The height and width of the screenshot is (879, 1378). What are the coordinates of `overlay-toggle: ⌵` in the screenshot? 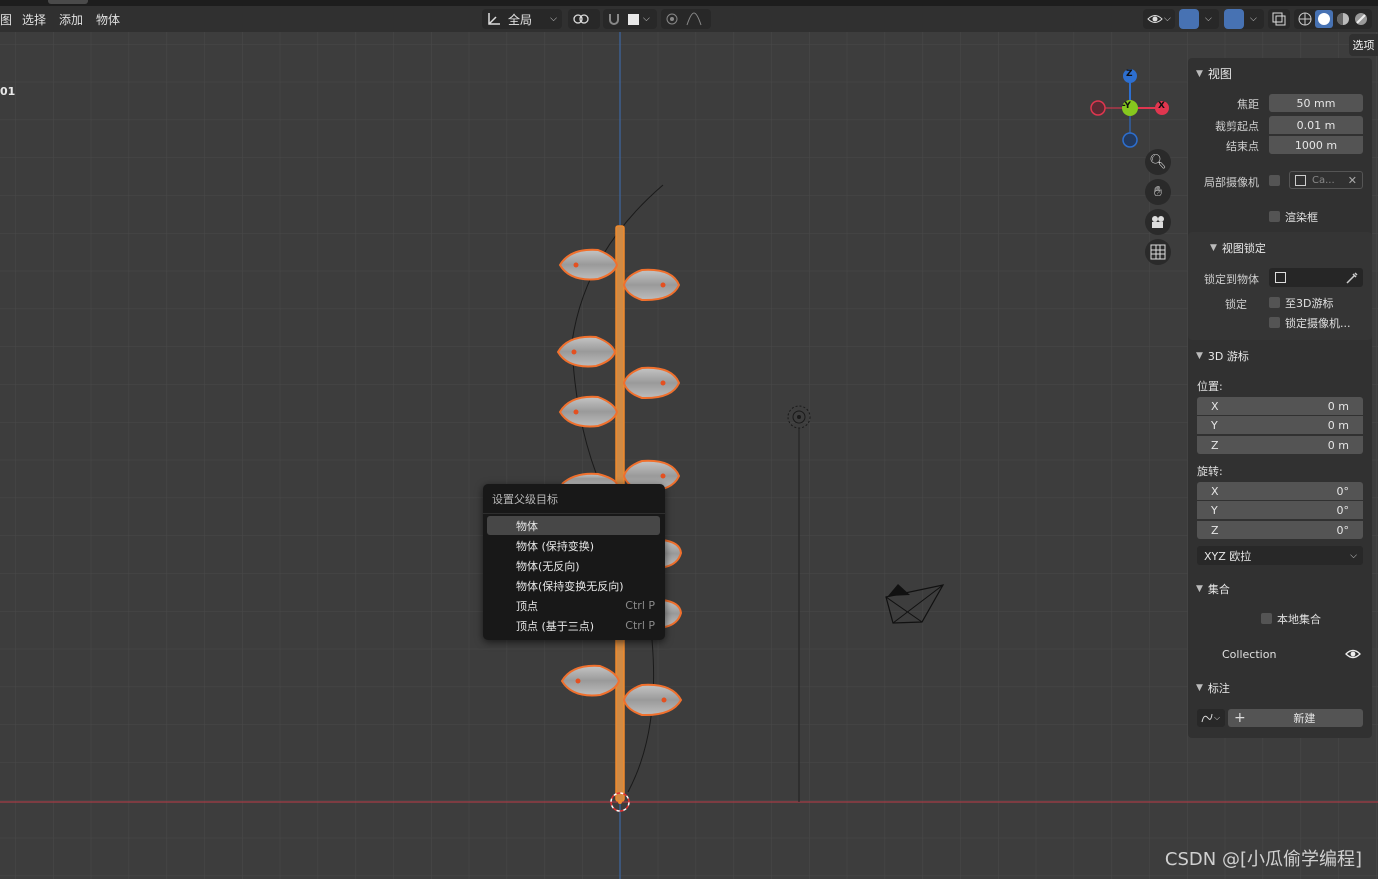 It's located at (1244, 19).